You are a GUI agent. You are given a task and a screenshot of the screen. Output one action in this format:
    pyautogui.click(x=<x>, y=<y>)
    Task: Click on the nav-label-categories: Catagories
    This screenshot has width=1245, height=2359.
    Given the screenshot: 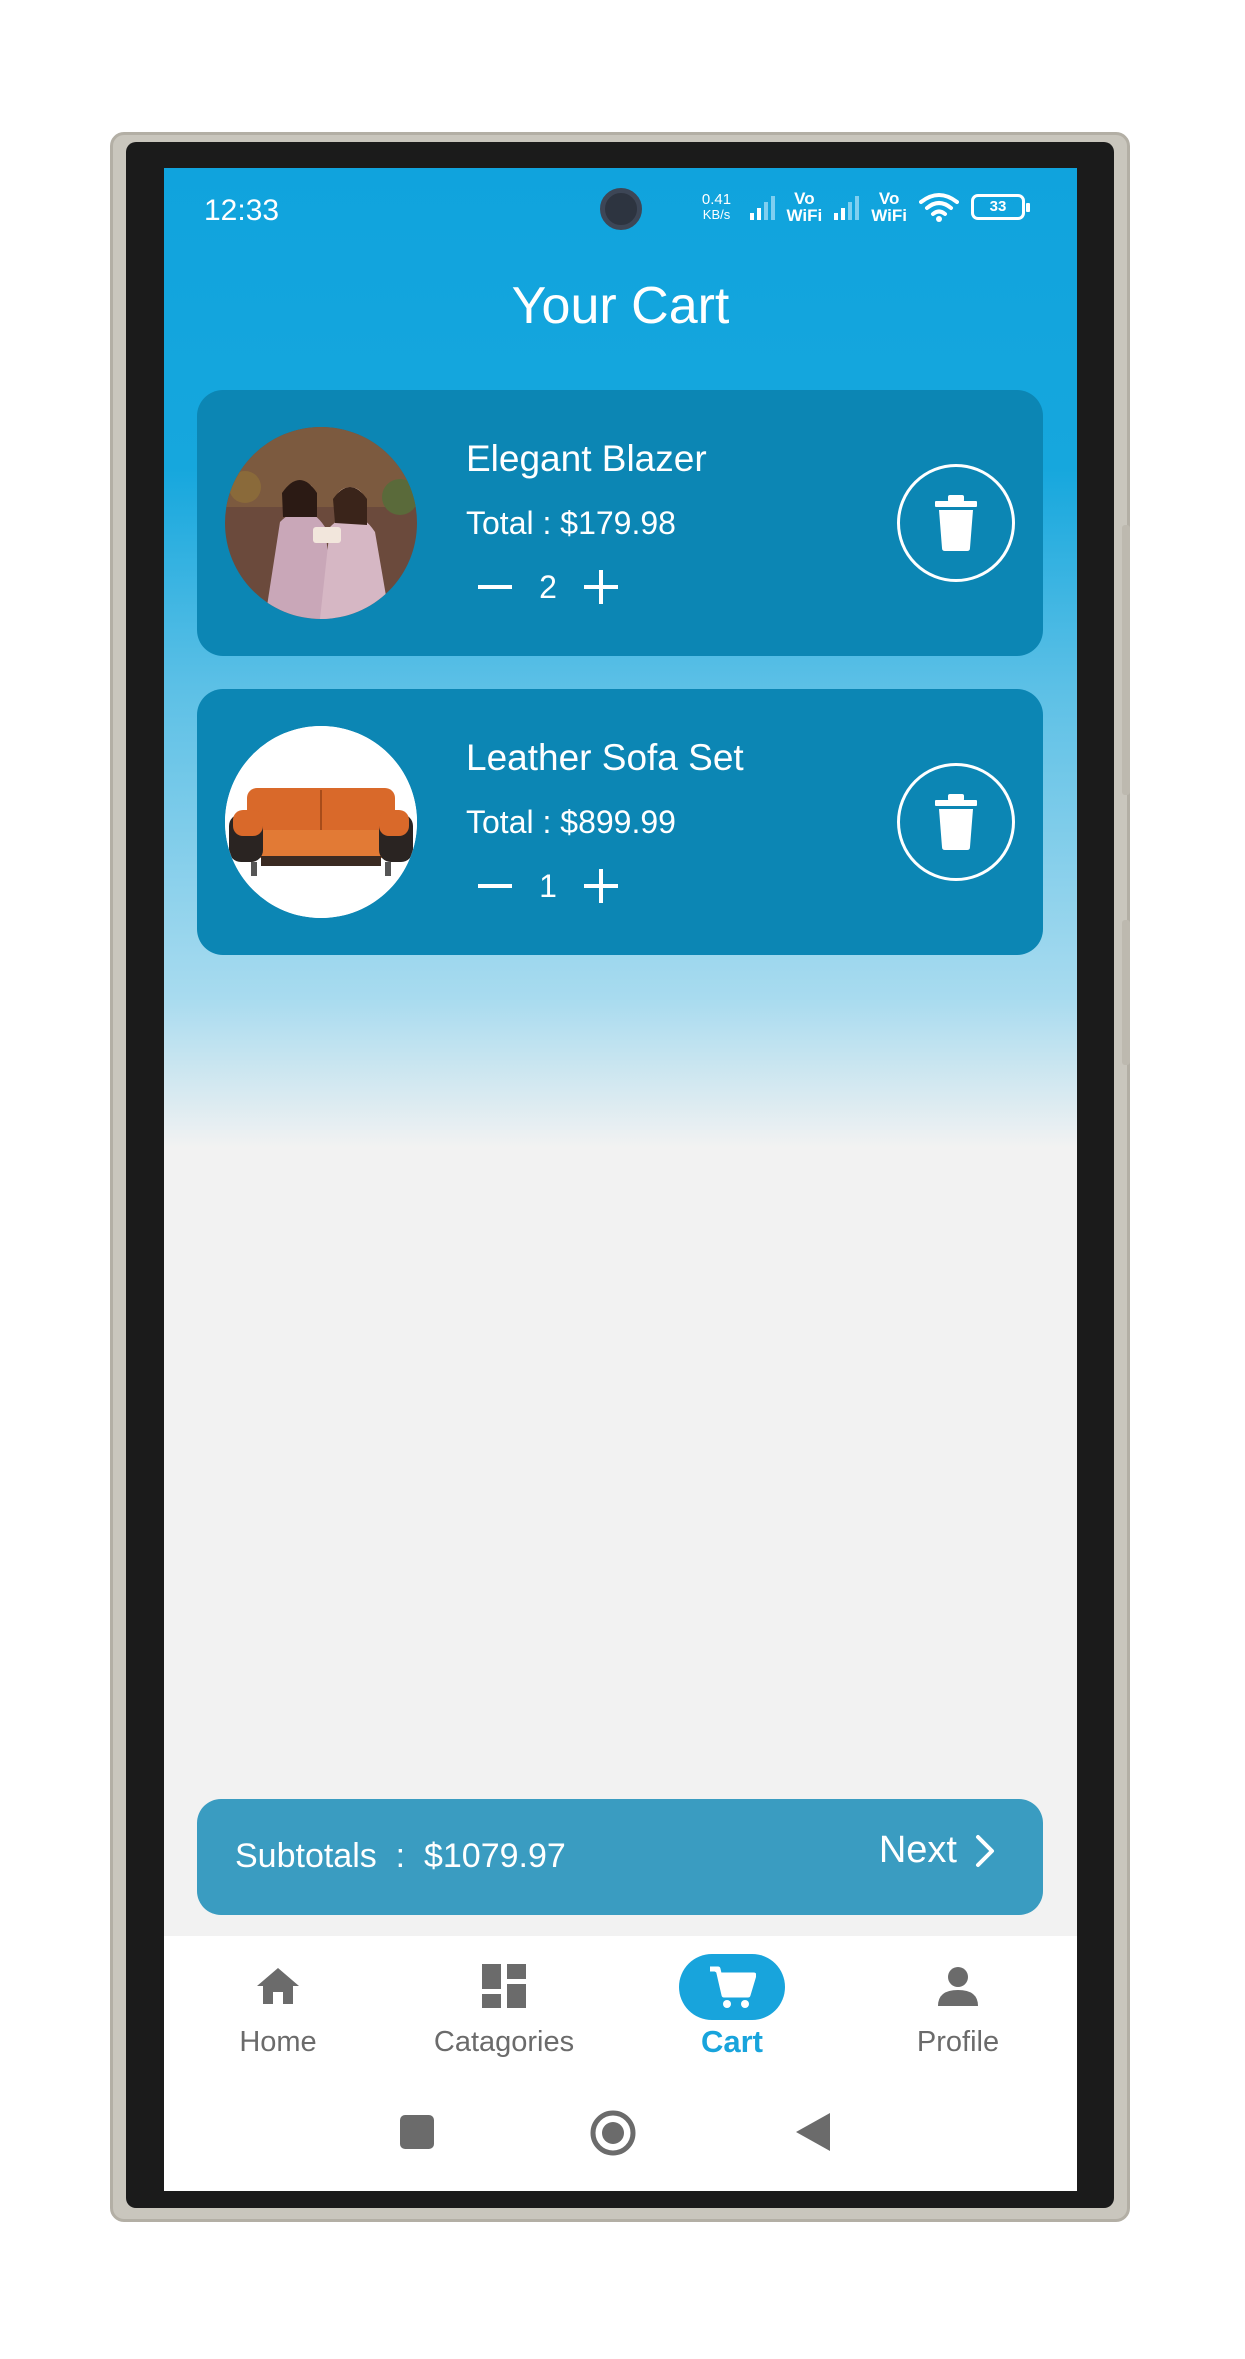 What is the action you would take?
    pyautogui.click(x=504, y=2042)
    